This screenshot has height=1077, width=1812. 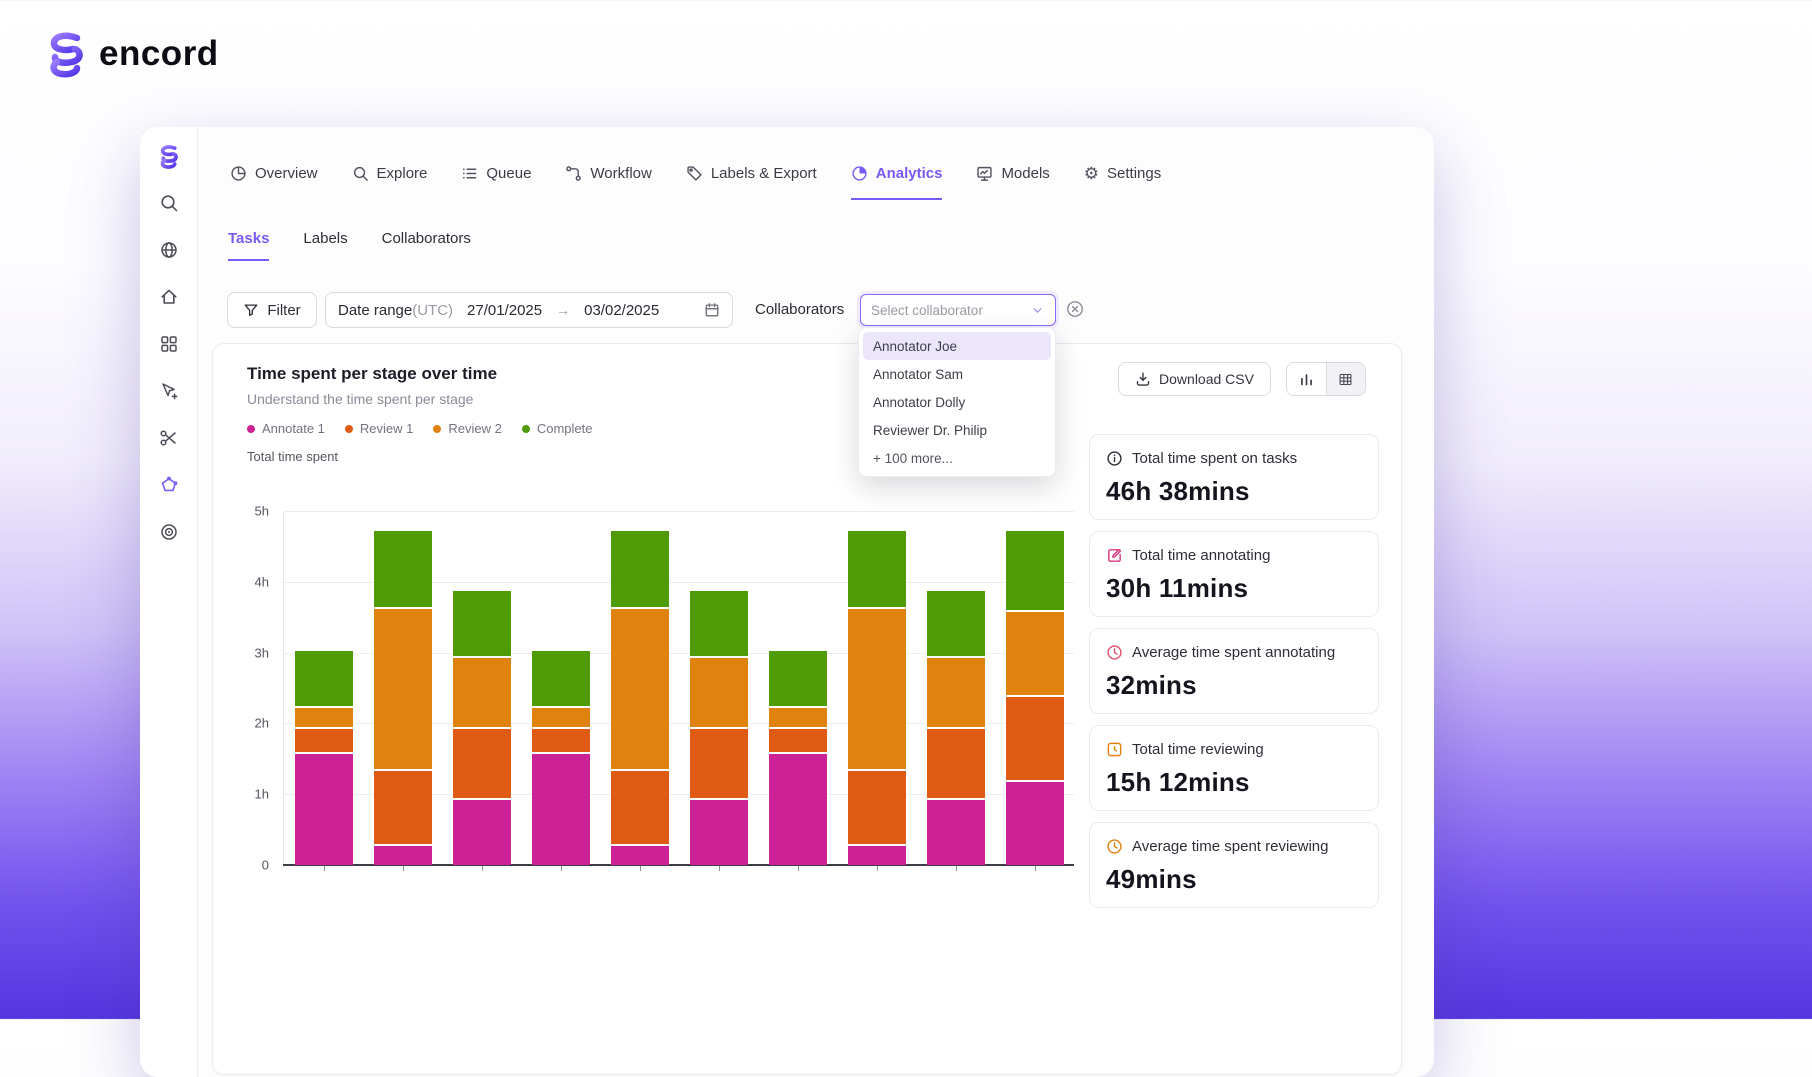 What do you see at coordinates (896, 182) in the screenshot?
I see `nav-item-analytics: Analytics` at bounding box center [896, 182].